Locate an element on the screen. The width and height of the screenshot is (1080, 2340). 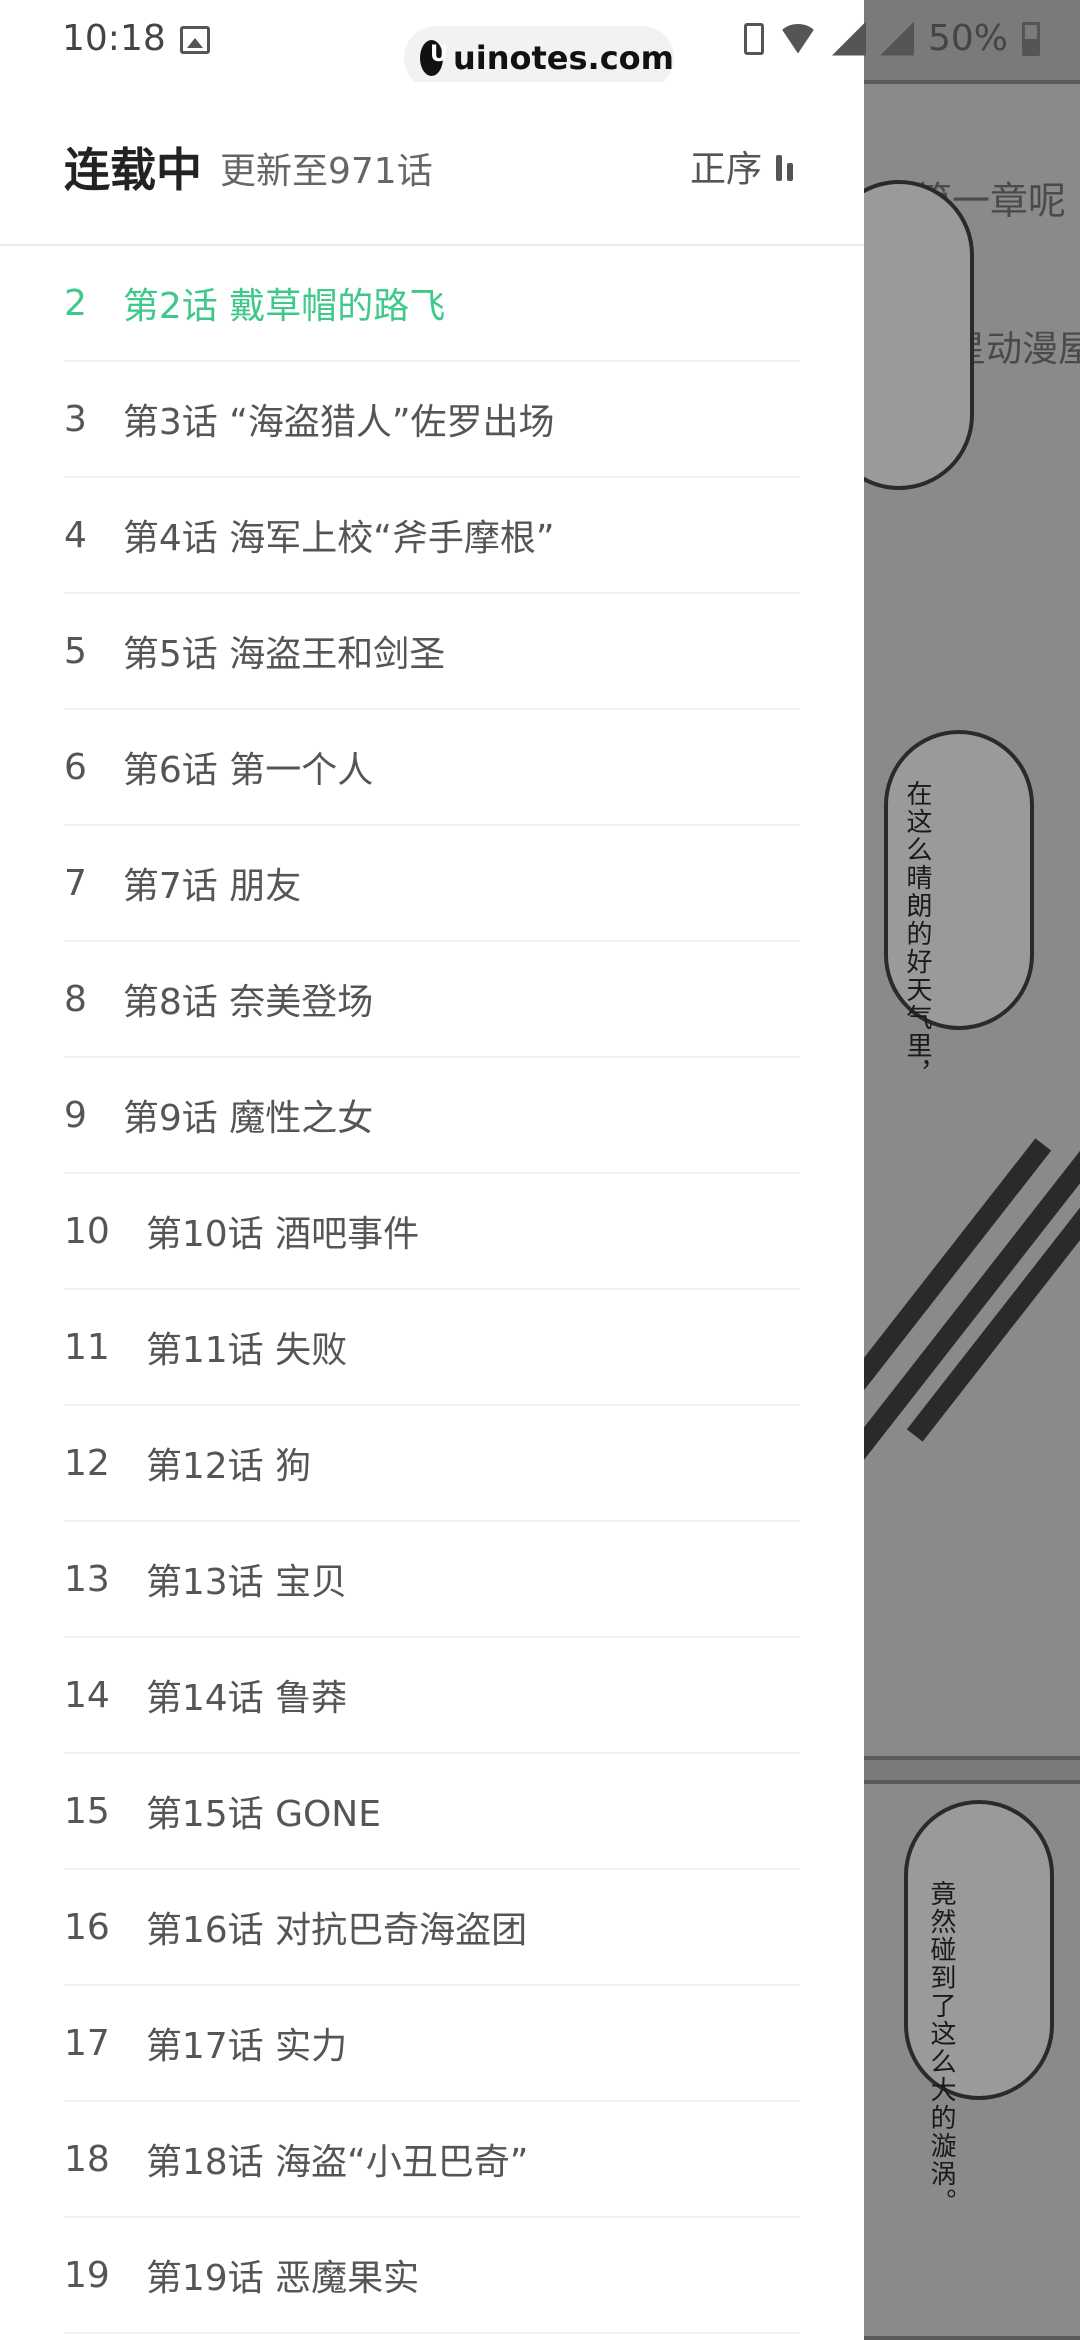
chapter-number: 2 is located at coordinates (75, 303).